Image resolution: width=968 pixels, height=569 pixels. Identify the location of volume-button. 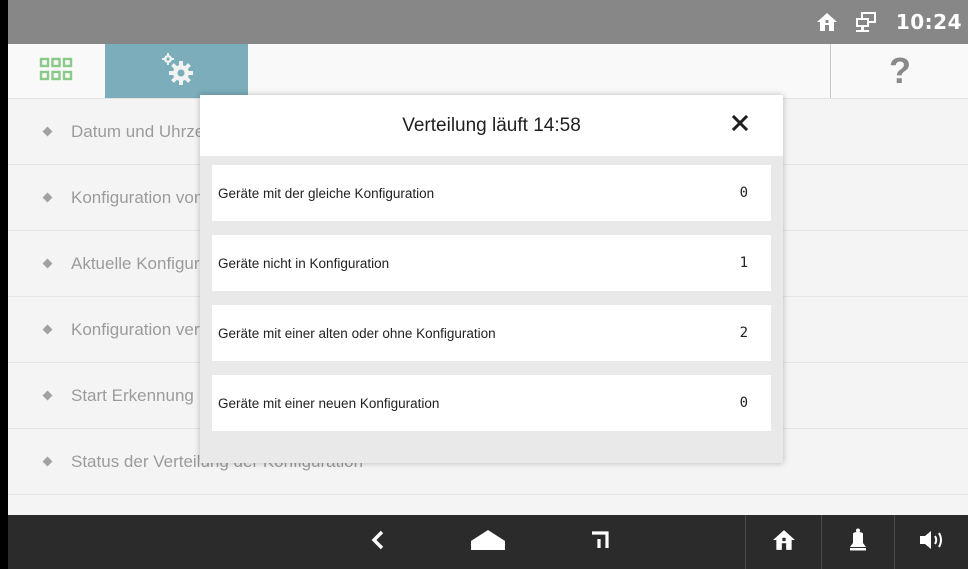
(931, 542).